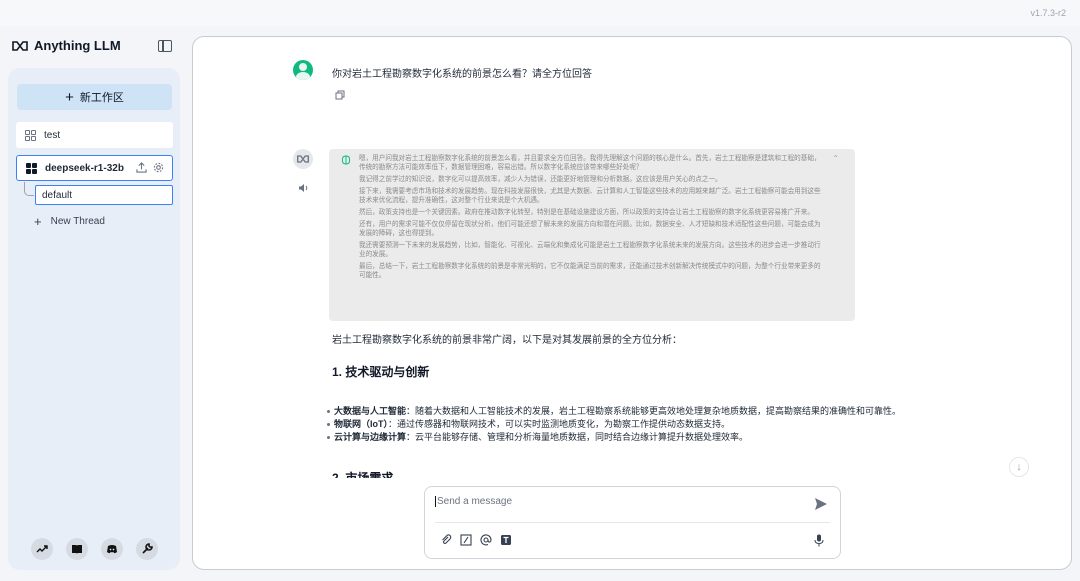  Describe the element at coordinates (104, 195) in the screenshot. I see `thread-item-default: default` at that location.